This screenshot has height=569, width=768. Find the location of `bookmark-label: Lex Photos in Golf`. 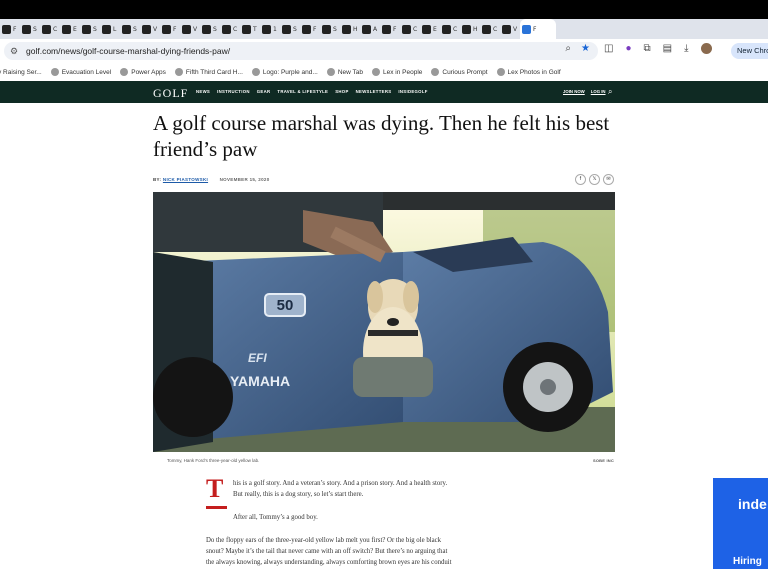

bookmark-label: Lex Photos in Golf is located at coordinates (534, 72).